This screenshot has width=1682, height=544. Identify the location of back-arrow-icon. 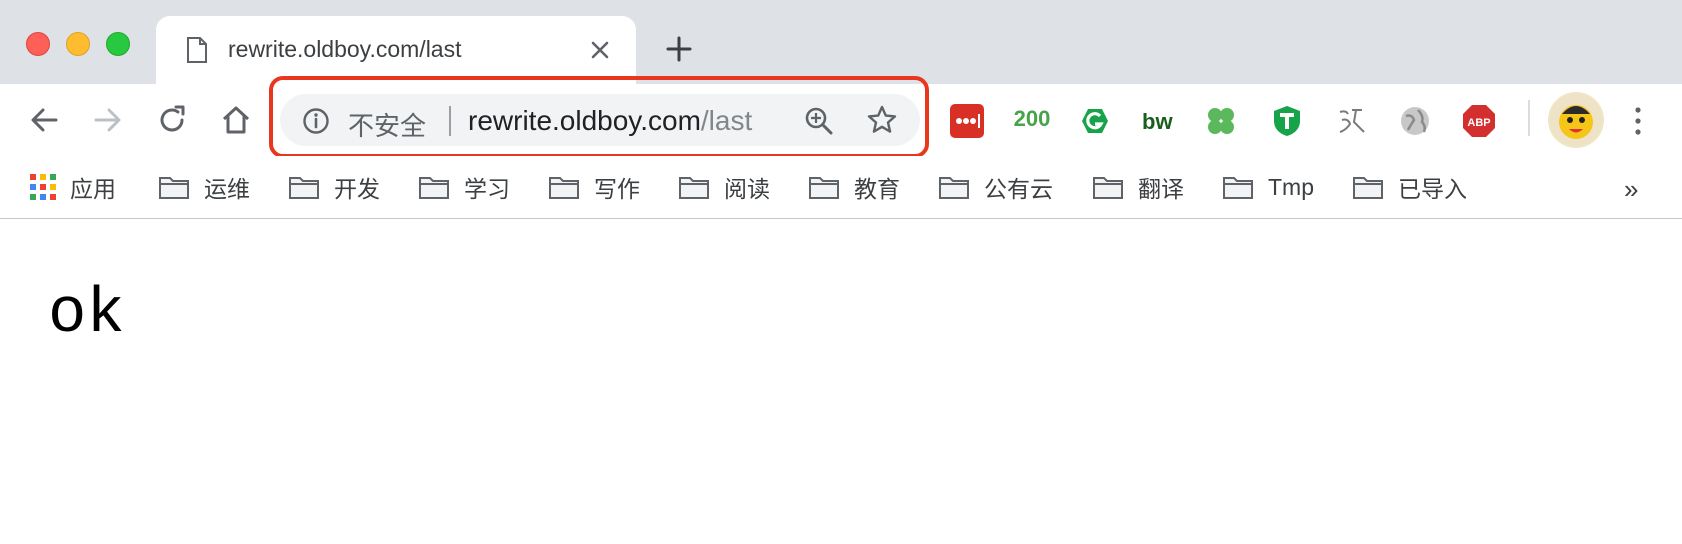
(44, 120).